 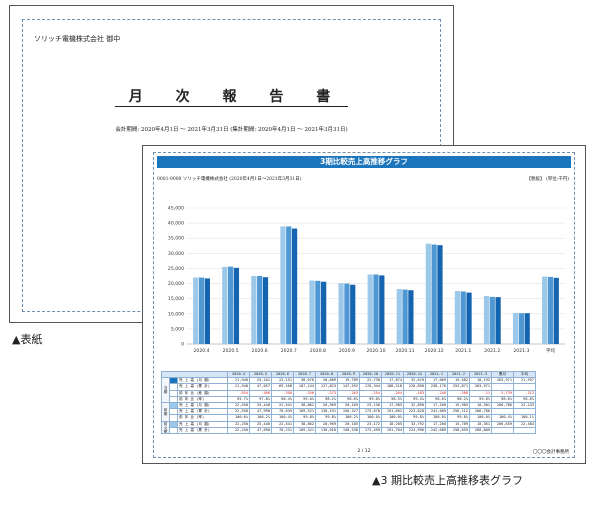 What do you see at coordinates (176, 224) in the screenshot?
I see `y-tick-label: 40,000` at bounding box center [176, 224].